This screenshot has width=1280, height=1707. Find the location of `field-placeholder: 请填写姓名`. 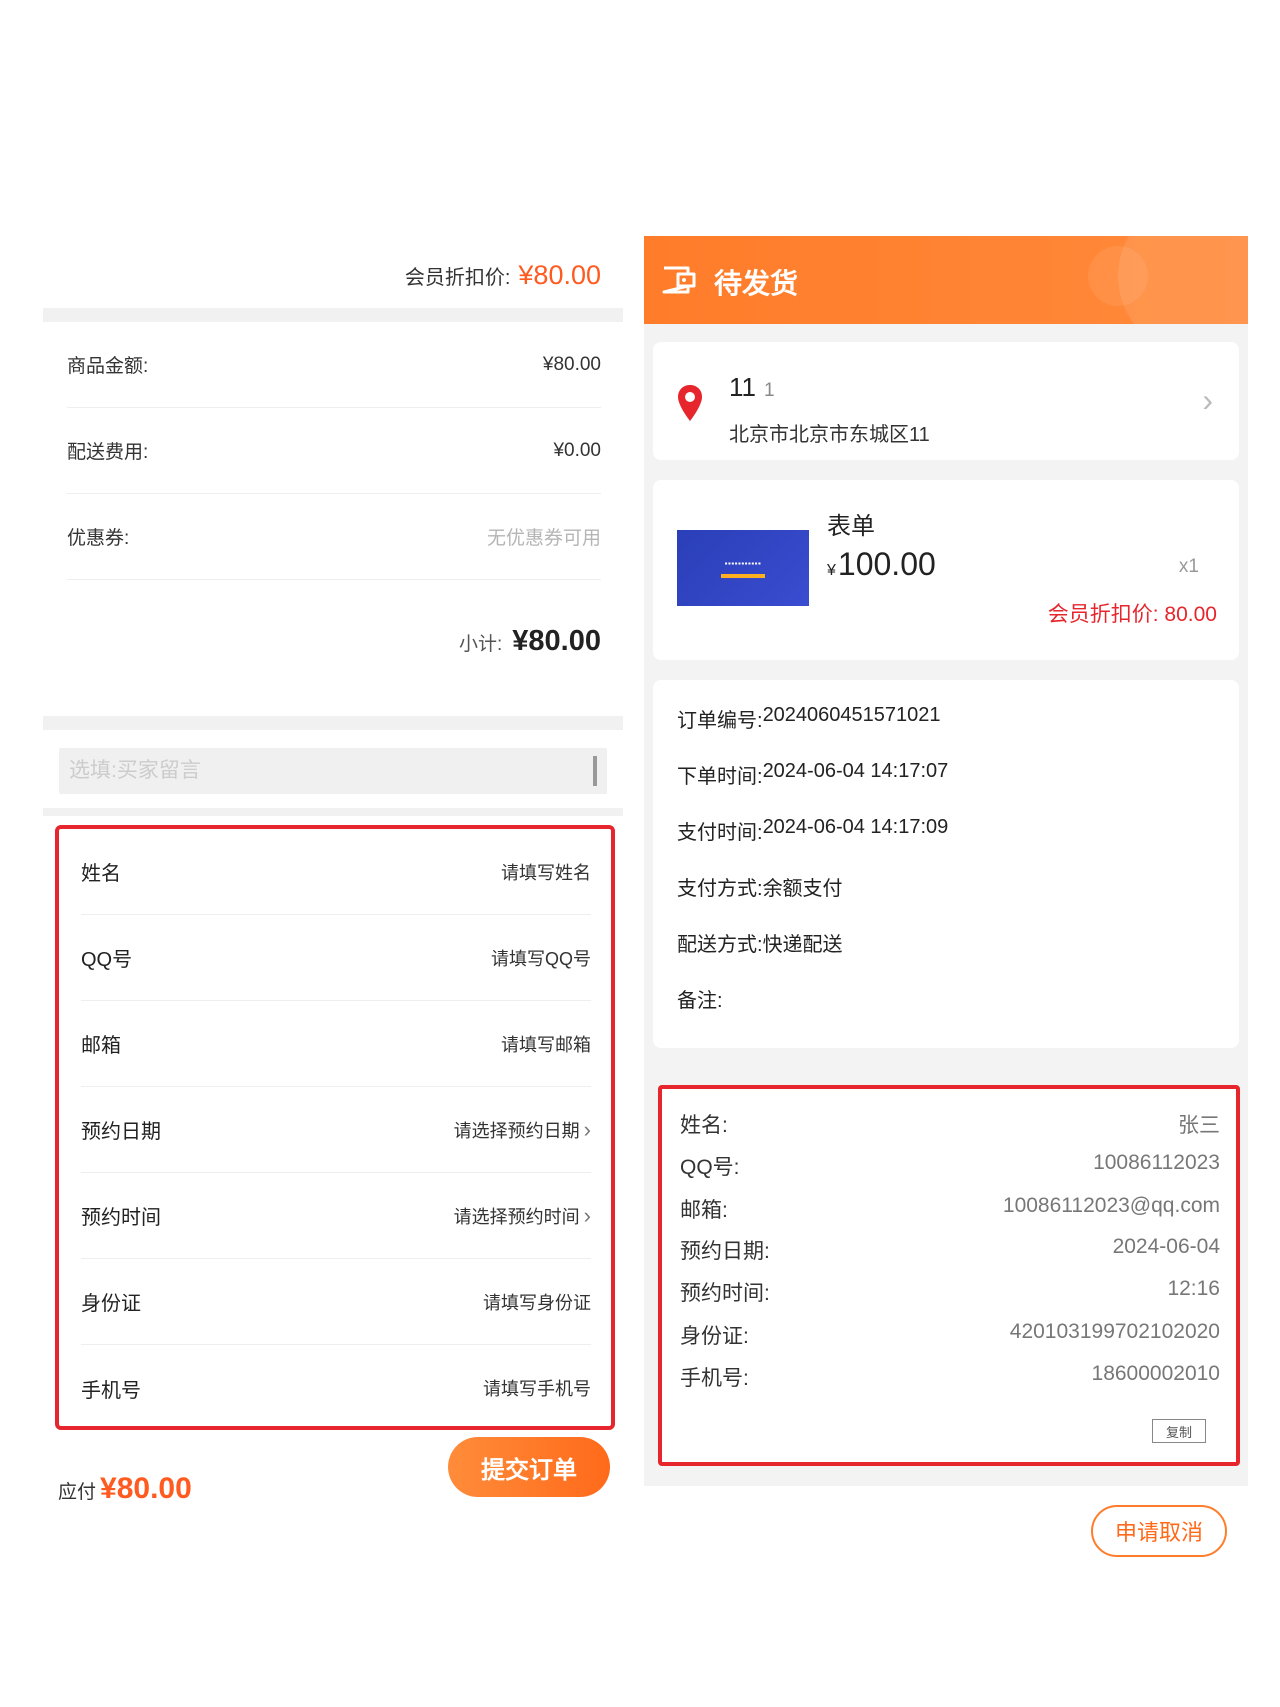

field-placeholder: 请填写姓名 is located at coordinates (546, 872).